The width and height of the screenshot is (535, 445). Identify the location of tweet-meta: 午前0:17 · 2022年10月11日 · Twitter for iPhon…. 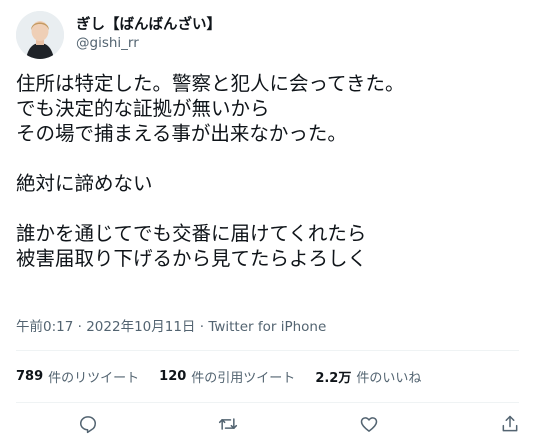
(171, 325).